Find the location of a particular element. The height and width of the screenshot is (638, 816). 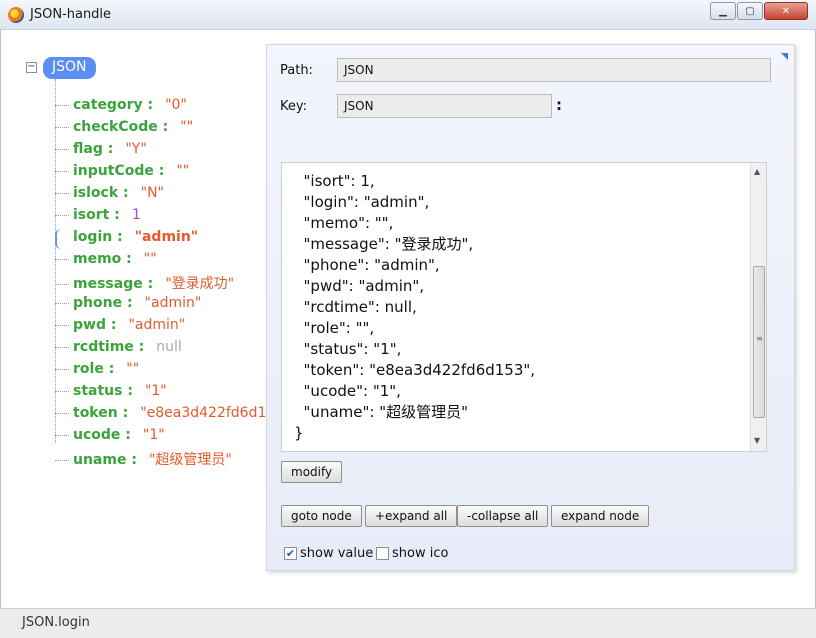

tree-node: role : "" is located at coordinates (97, 371).